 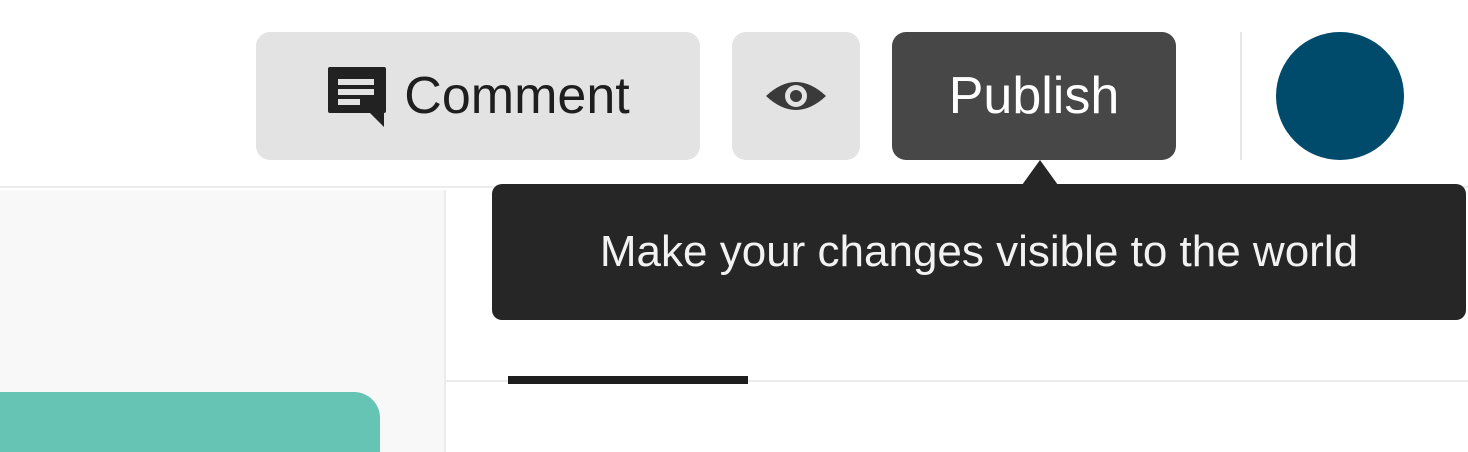 What do you see at coordinates (1040, 172) in the screenshot?
I see `tooltip-arrow` at bounding box center [1040, 172].